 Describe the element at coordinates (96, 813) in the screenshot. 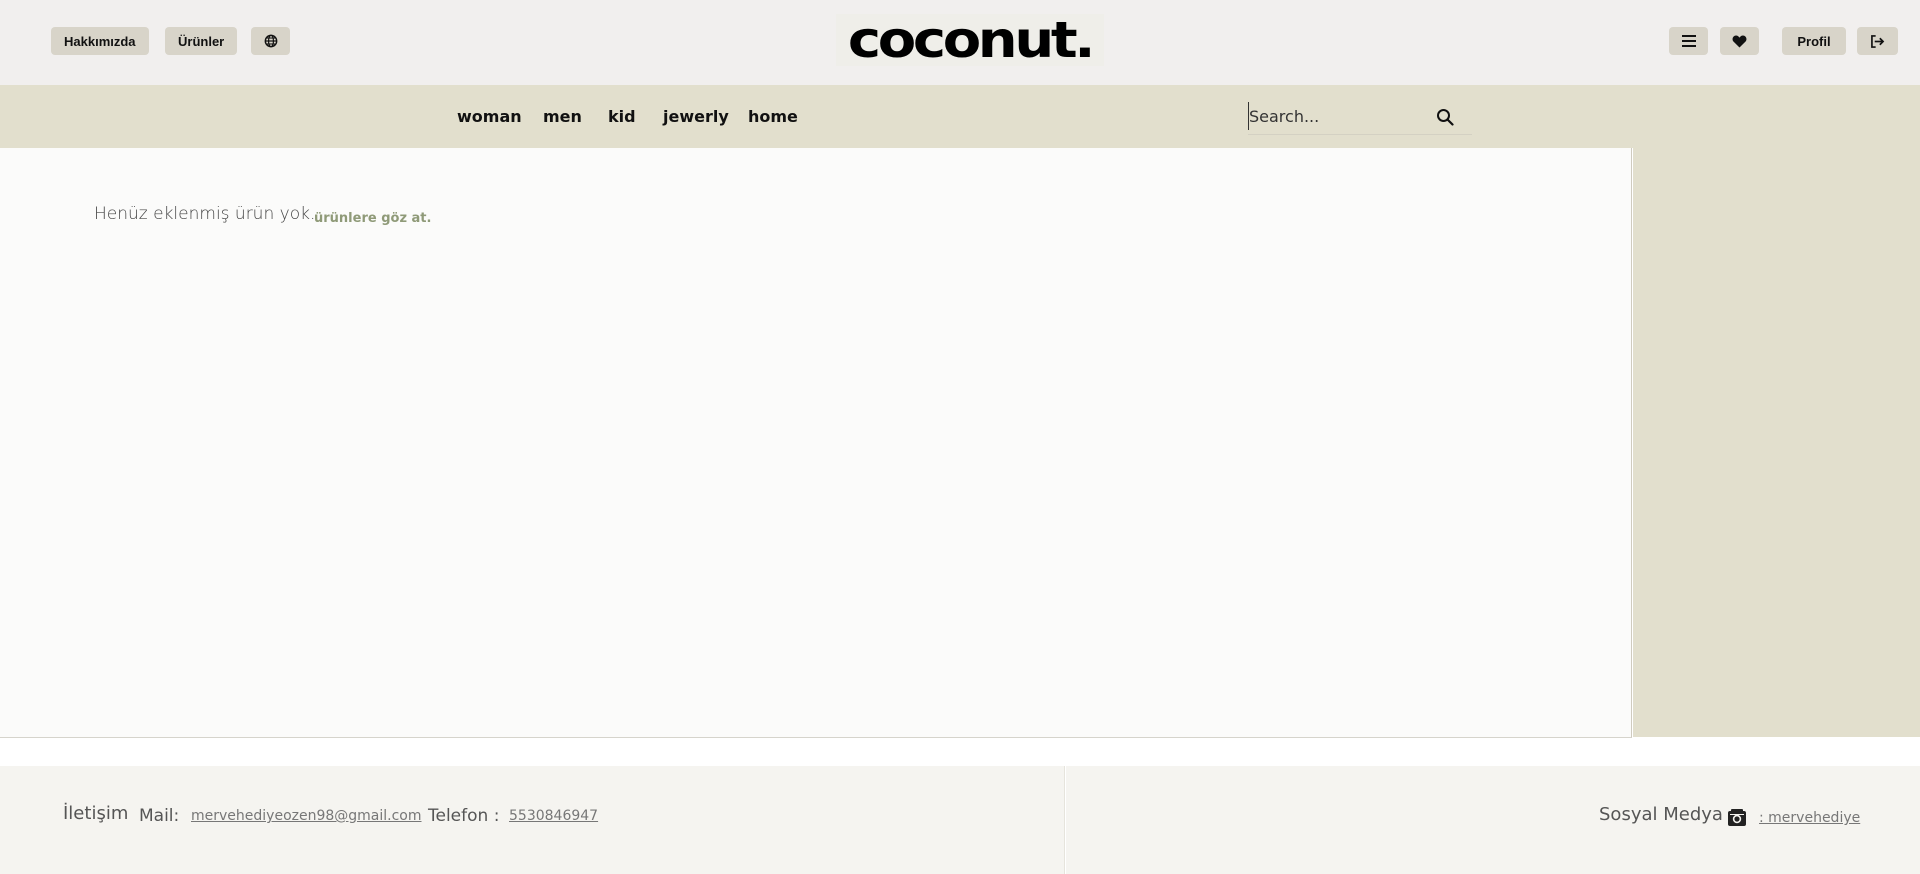

I see `contact-title: İletişim` at that location.